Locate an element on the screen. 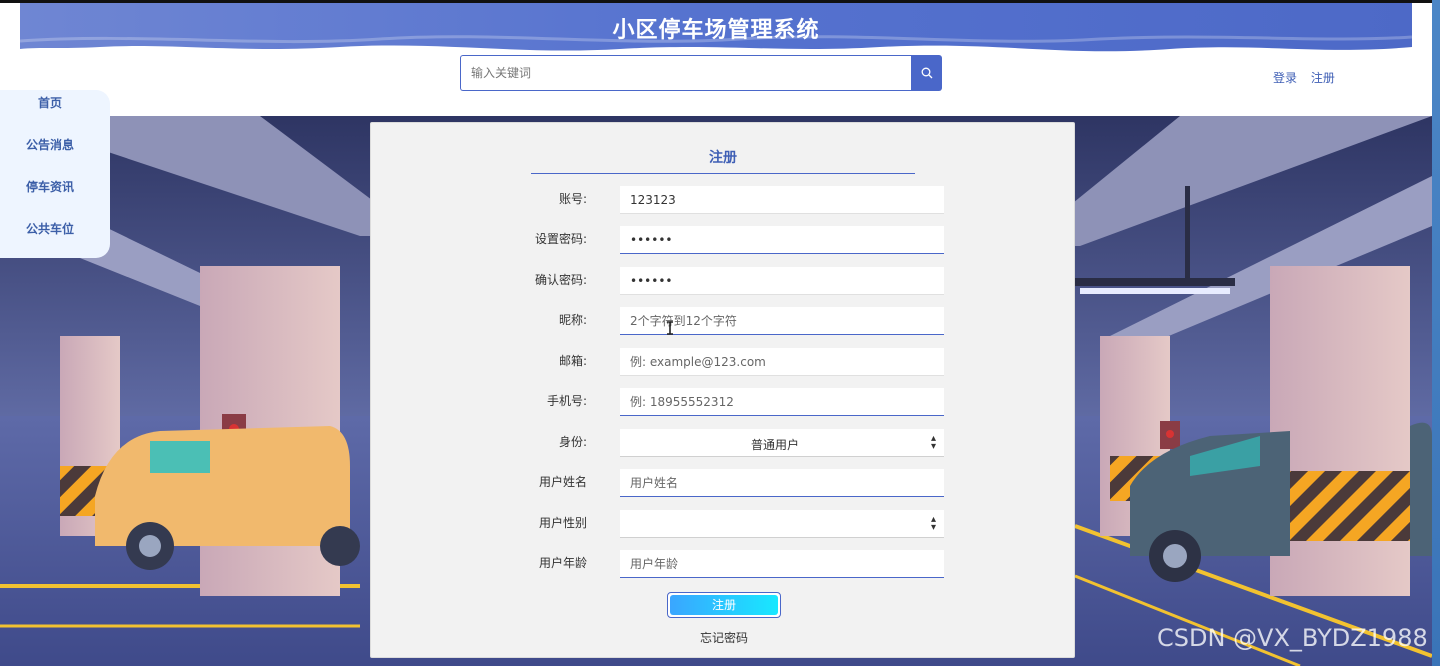  user-name-input is located at coordinates (782, 483).